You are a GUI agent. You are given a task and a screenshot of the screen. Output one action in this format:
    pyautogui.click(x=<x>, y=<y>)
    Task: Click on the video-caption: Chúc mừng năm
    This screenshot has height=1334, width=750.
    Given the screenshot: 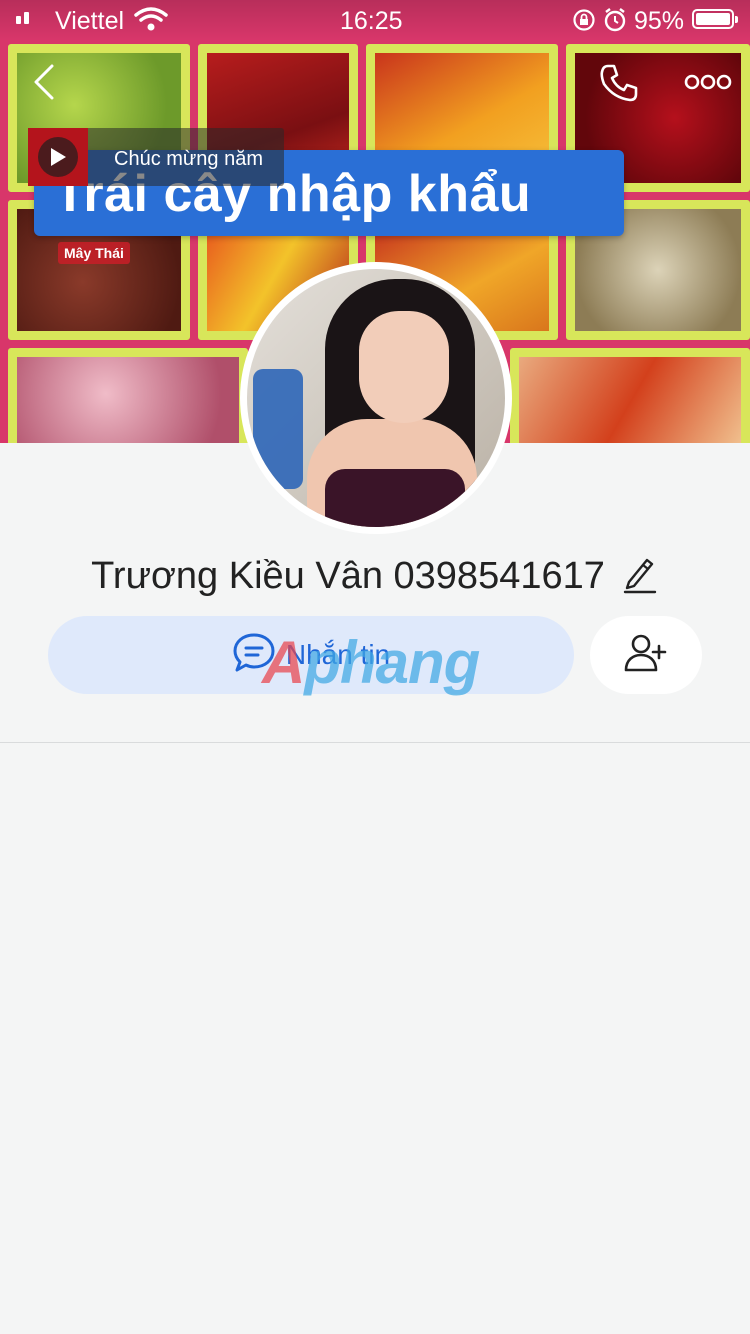 What is the action you would take?
    pyautogui.click(x=189, y=159)
    